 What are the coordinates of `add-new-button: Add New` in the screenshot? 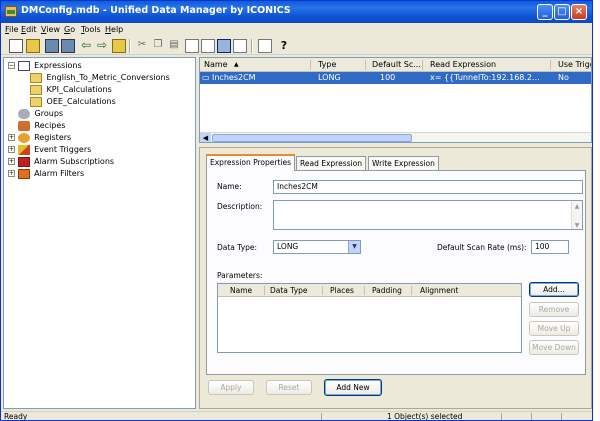 It's located at (353, 387).